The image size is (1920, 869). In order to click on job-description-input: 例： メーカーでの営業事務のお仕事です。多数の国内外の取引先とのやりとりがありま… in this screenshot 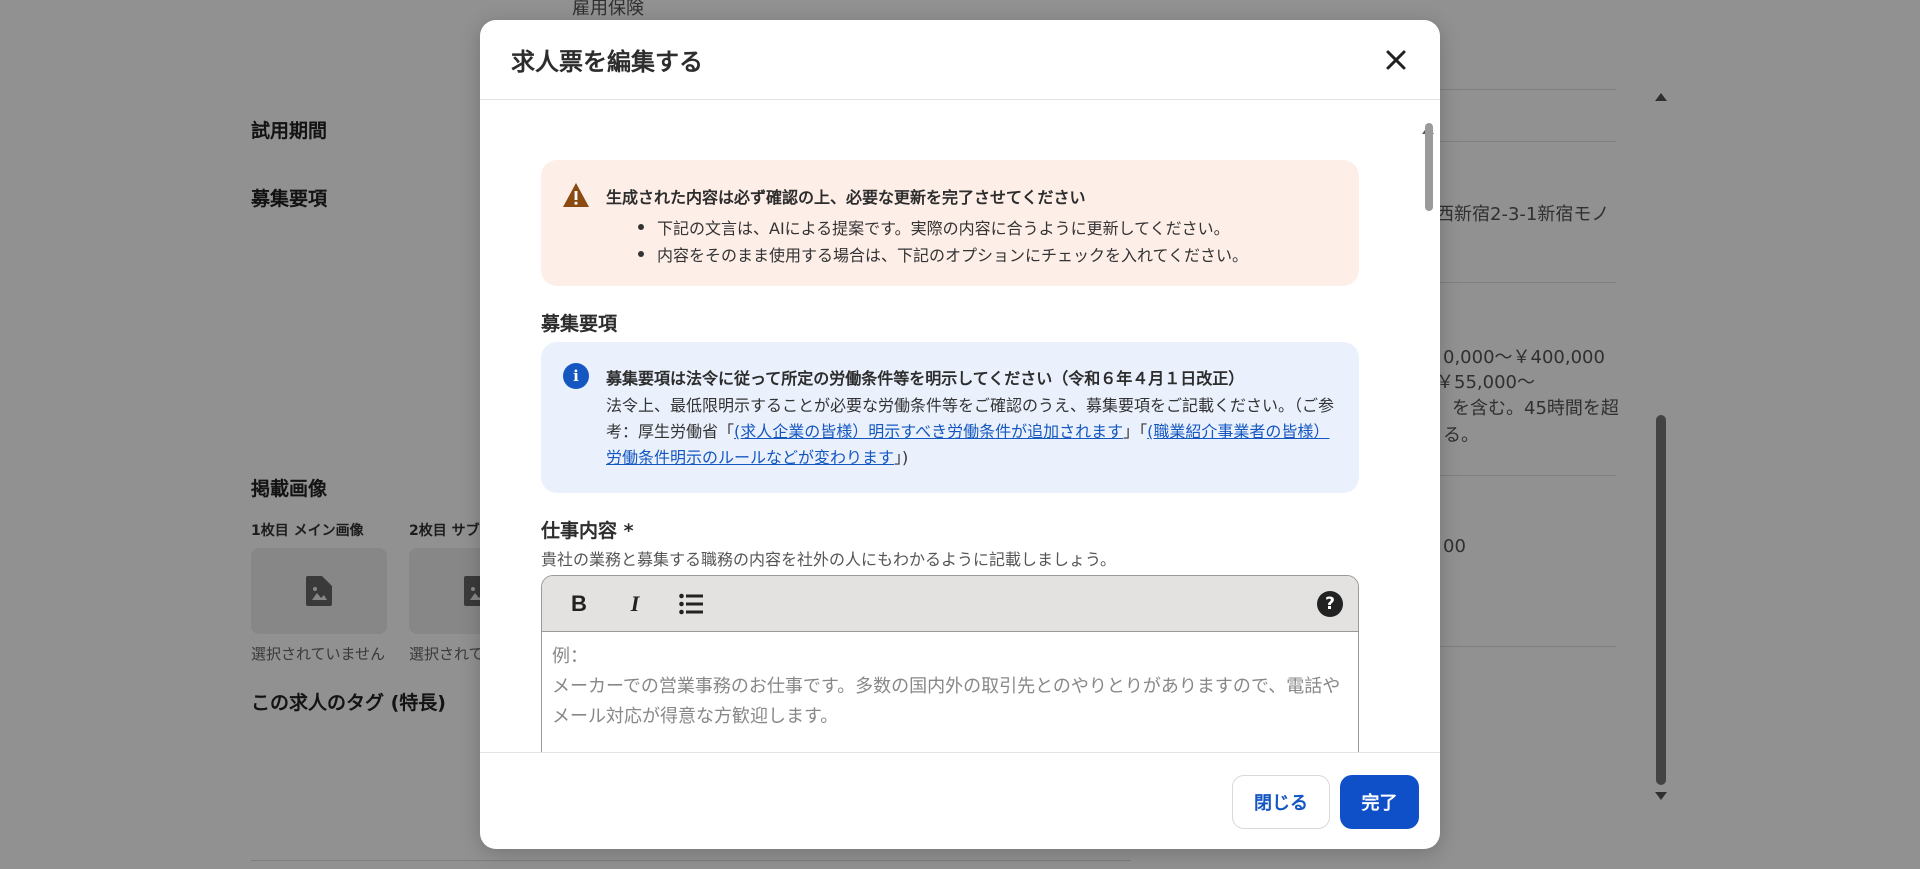, I will do `click(950, 687)`.